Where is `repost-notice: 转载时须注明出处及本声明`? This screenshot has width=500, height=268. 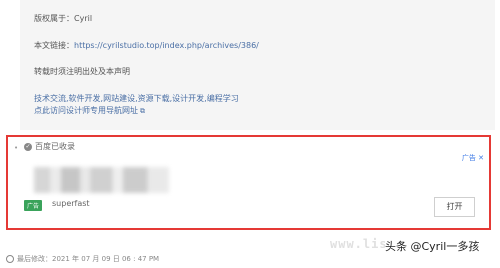
repost-notice: 转载时须注明出处及本声明 is located at coordinates (82, 71).